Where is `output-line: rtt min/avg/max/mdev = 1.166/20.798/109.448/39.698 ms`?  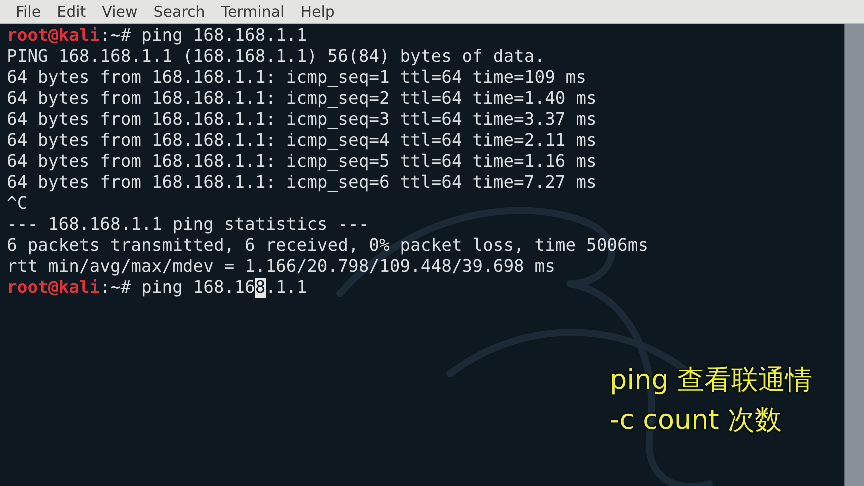
output-line: rtt min/avg/max/mdev = 1.166/20.798/109.448/39.698 ms is located at coordinates (281, 267).